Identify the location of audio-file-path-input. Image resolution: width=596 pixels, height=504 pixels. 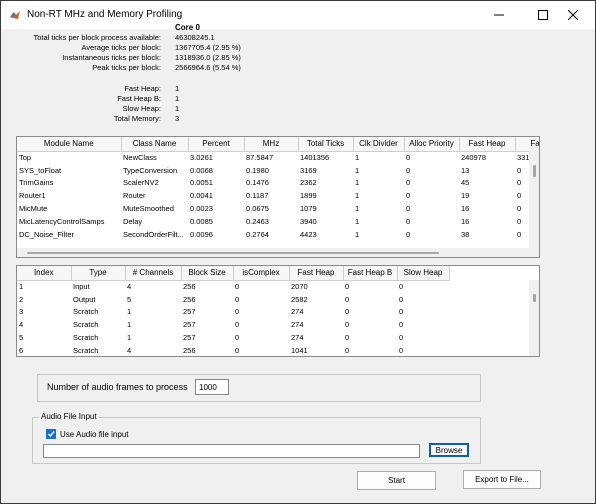
(231, 451).